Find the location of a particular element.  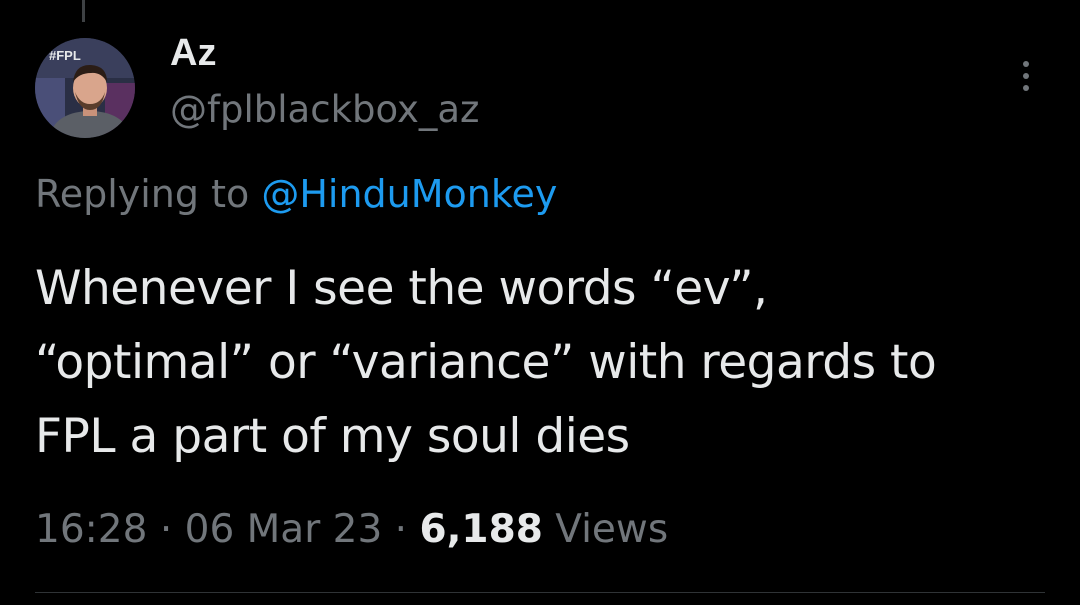

replying-to: Replying to @HinduMonkey is located at coordinates (296, 194).